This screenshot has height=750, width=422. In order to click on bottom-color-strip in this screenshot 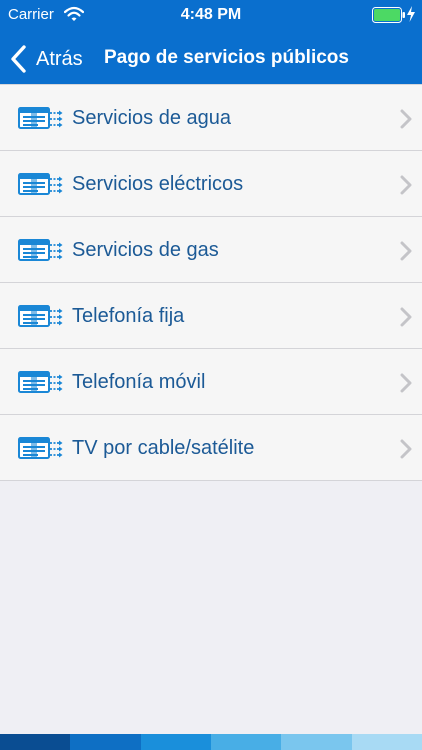, I will do `click(211, 742)`.